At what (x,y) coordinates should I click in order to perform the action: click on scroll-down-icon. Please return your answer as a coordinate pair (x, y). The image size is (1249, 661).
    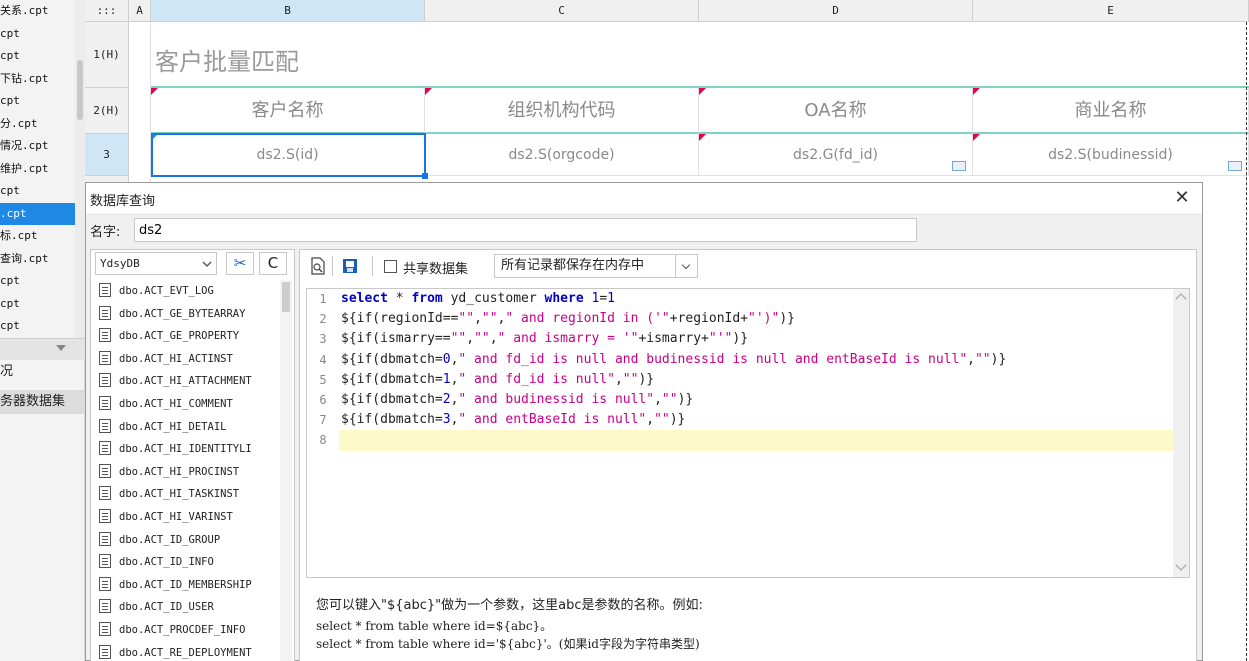
    Looking at the image, I should click on (1181, 565).